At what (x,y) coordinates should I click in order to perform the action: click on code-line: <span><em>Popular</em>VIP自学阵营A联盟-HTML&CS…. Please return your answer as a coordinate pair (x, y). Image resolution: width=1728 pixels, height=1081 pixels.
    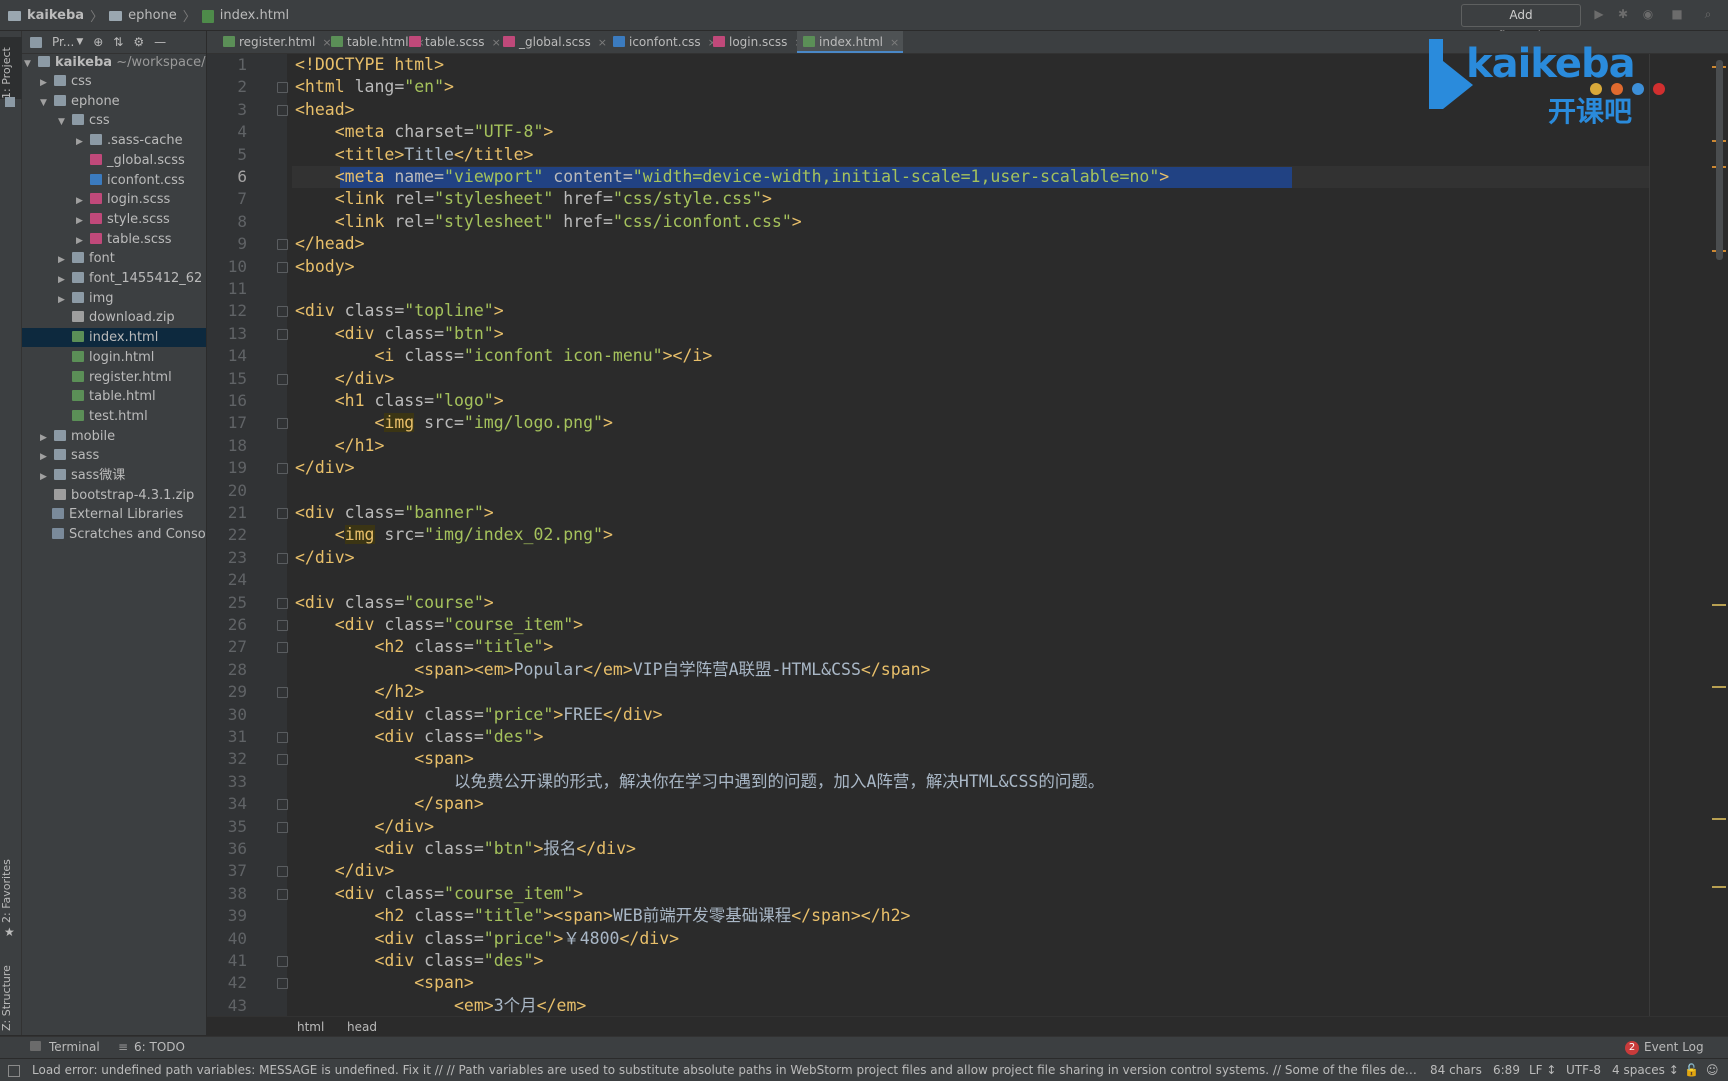
    Looking at the image, I should click on (612, 670).